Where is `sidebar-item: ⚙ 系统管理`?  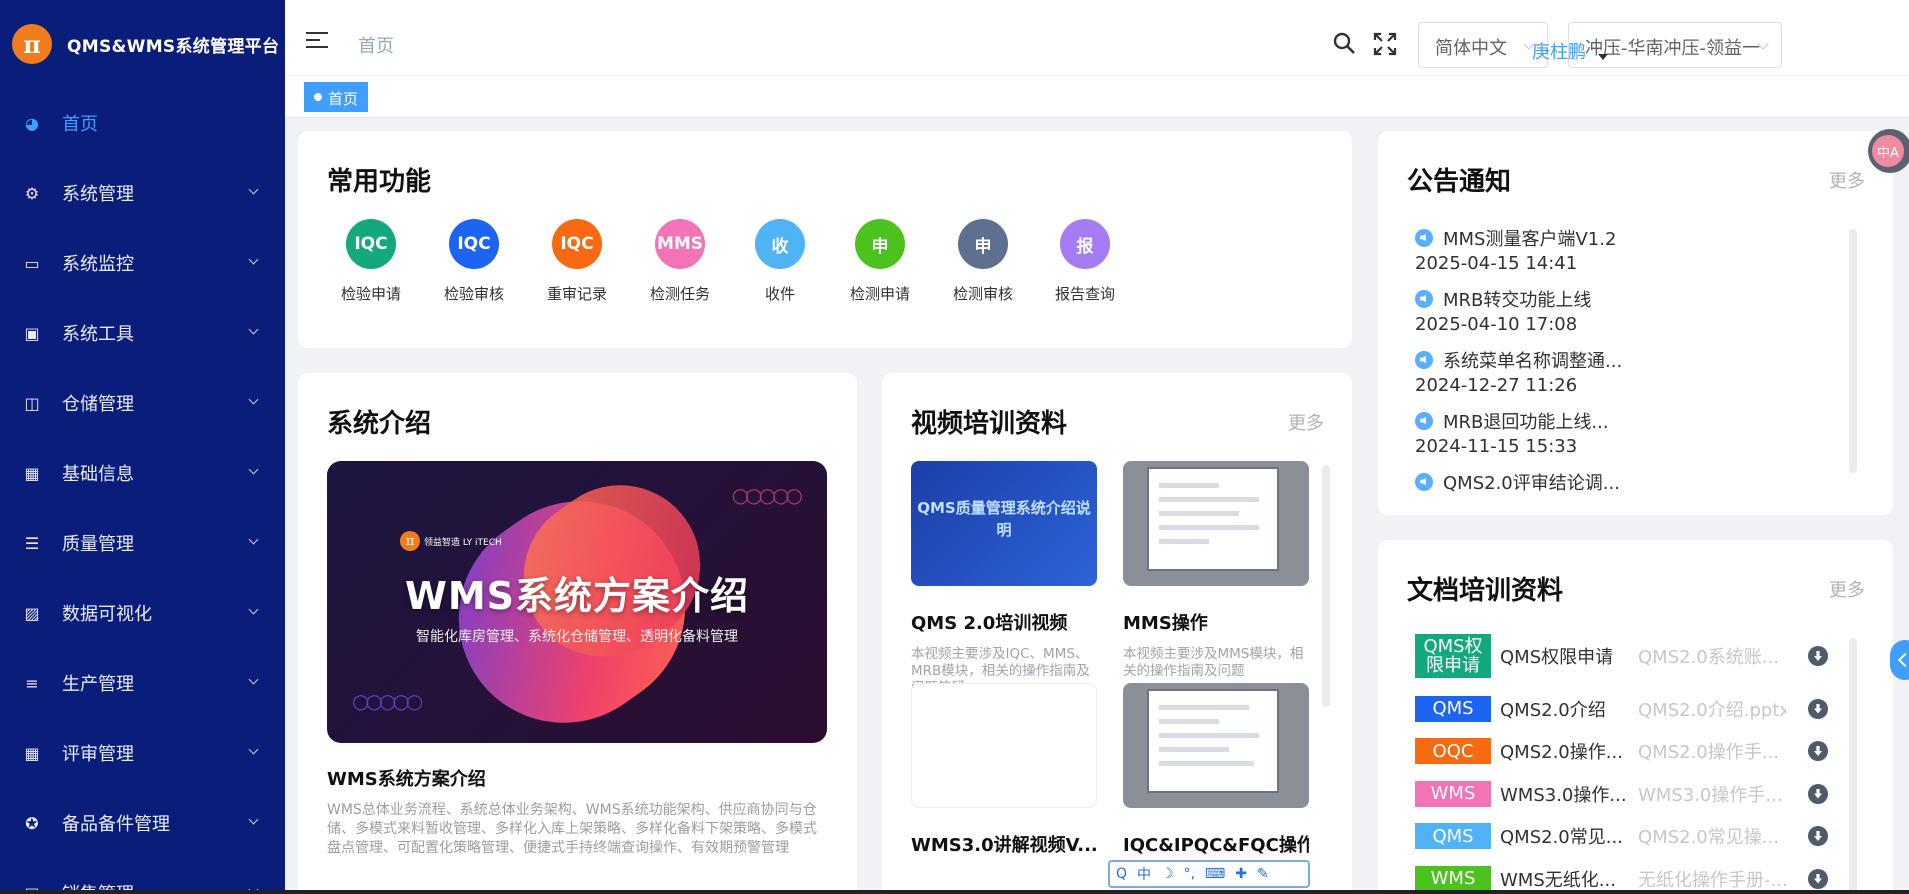
sidebar-item: ⚙ 系统管理 is located at coordinates (142, 193).